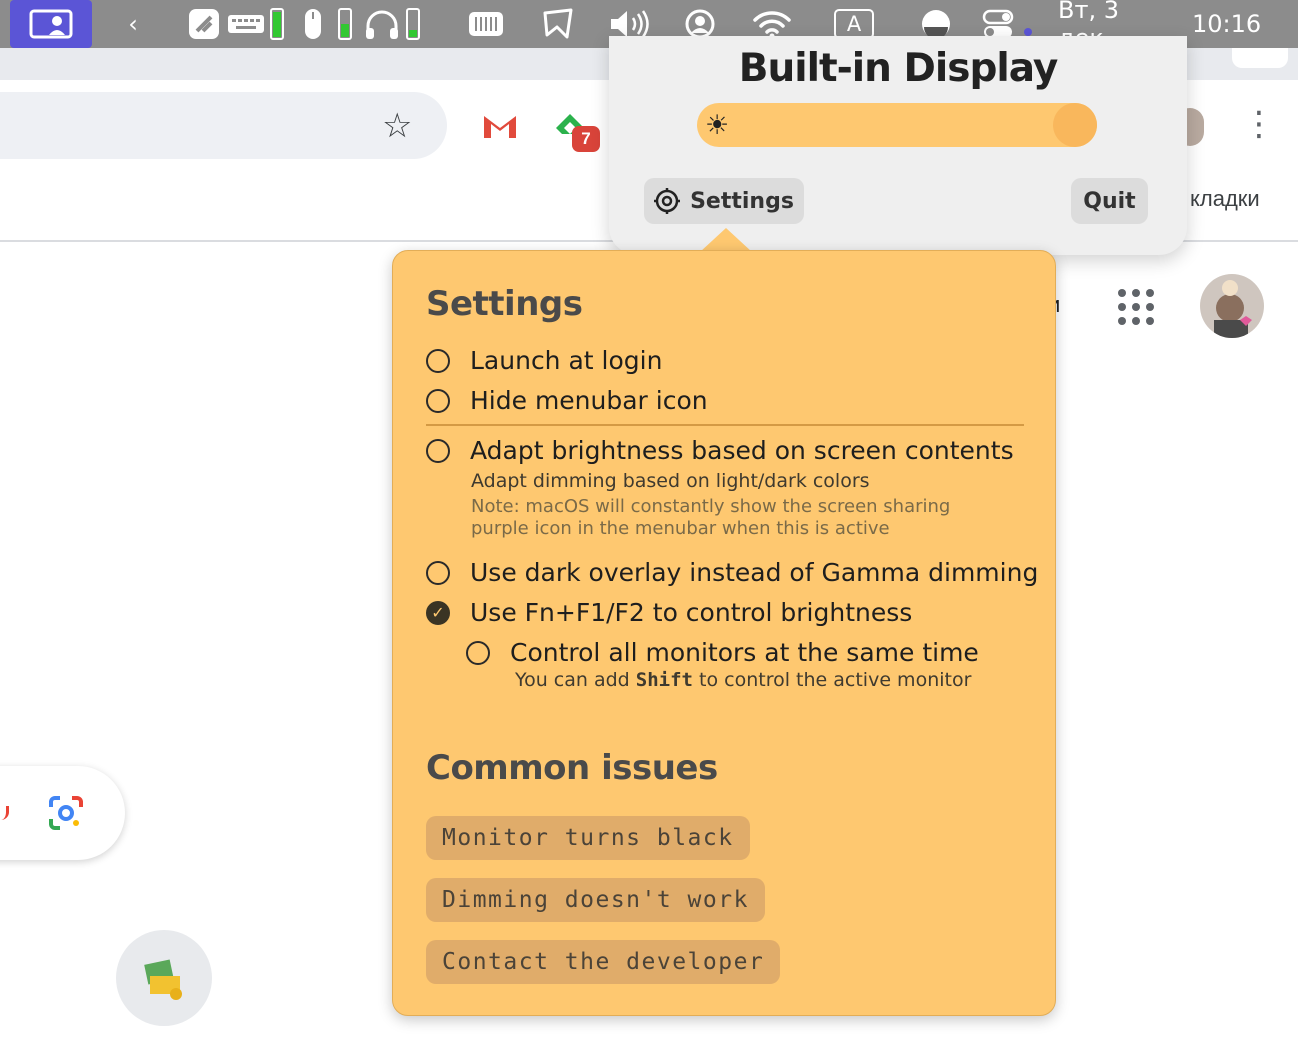  I want to click on money-icon, so click(163, 979).